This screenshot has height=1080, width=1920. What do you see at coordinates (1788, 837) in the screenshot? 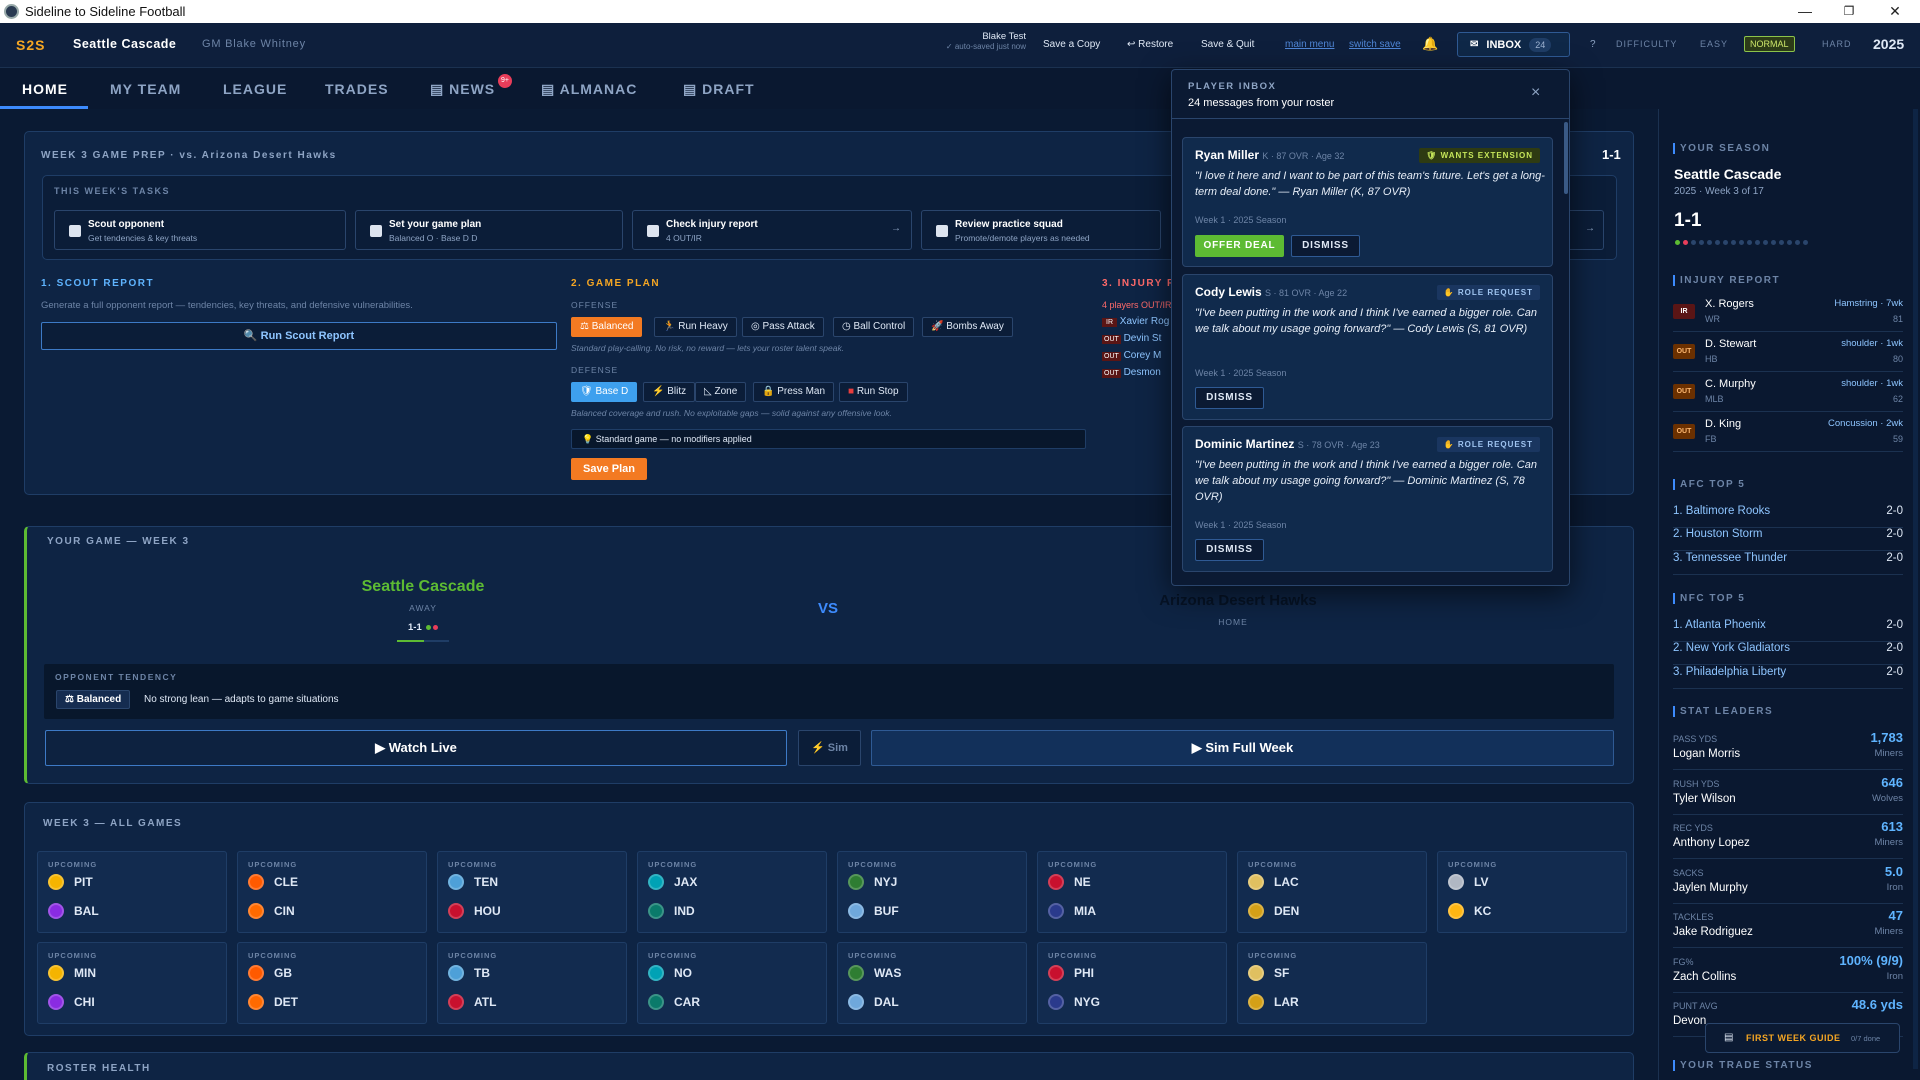
I see `stat-leader-row: REC YDS 613 Anthony Lopez Miners` at bounding box center [1788, 837].